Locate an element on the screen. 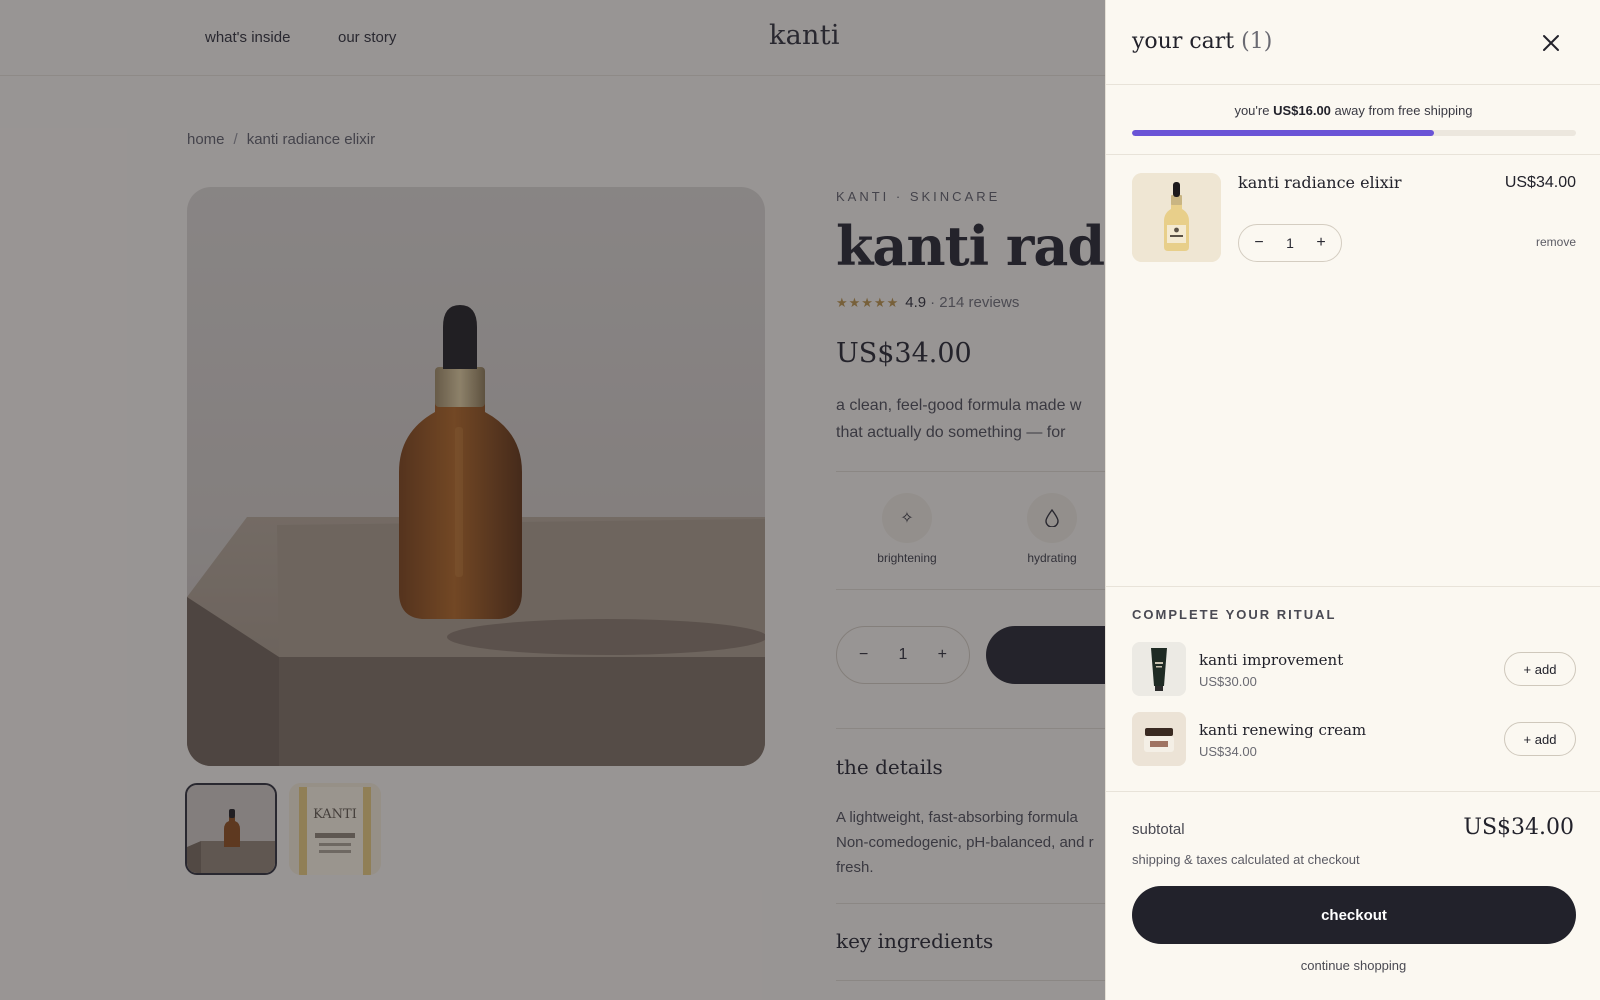 This screenshot has height=1000, width=1600. continue-shopping-link: continue shopping is located at coordinates (1353, 965).